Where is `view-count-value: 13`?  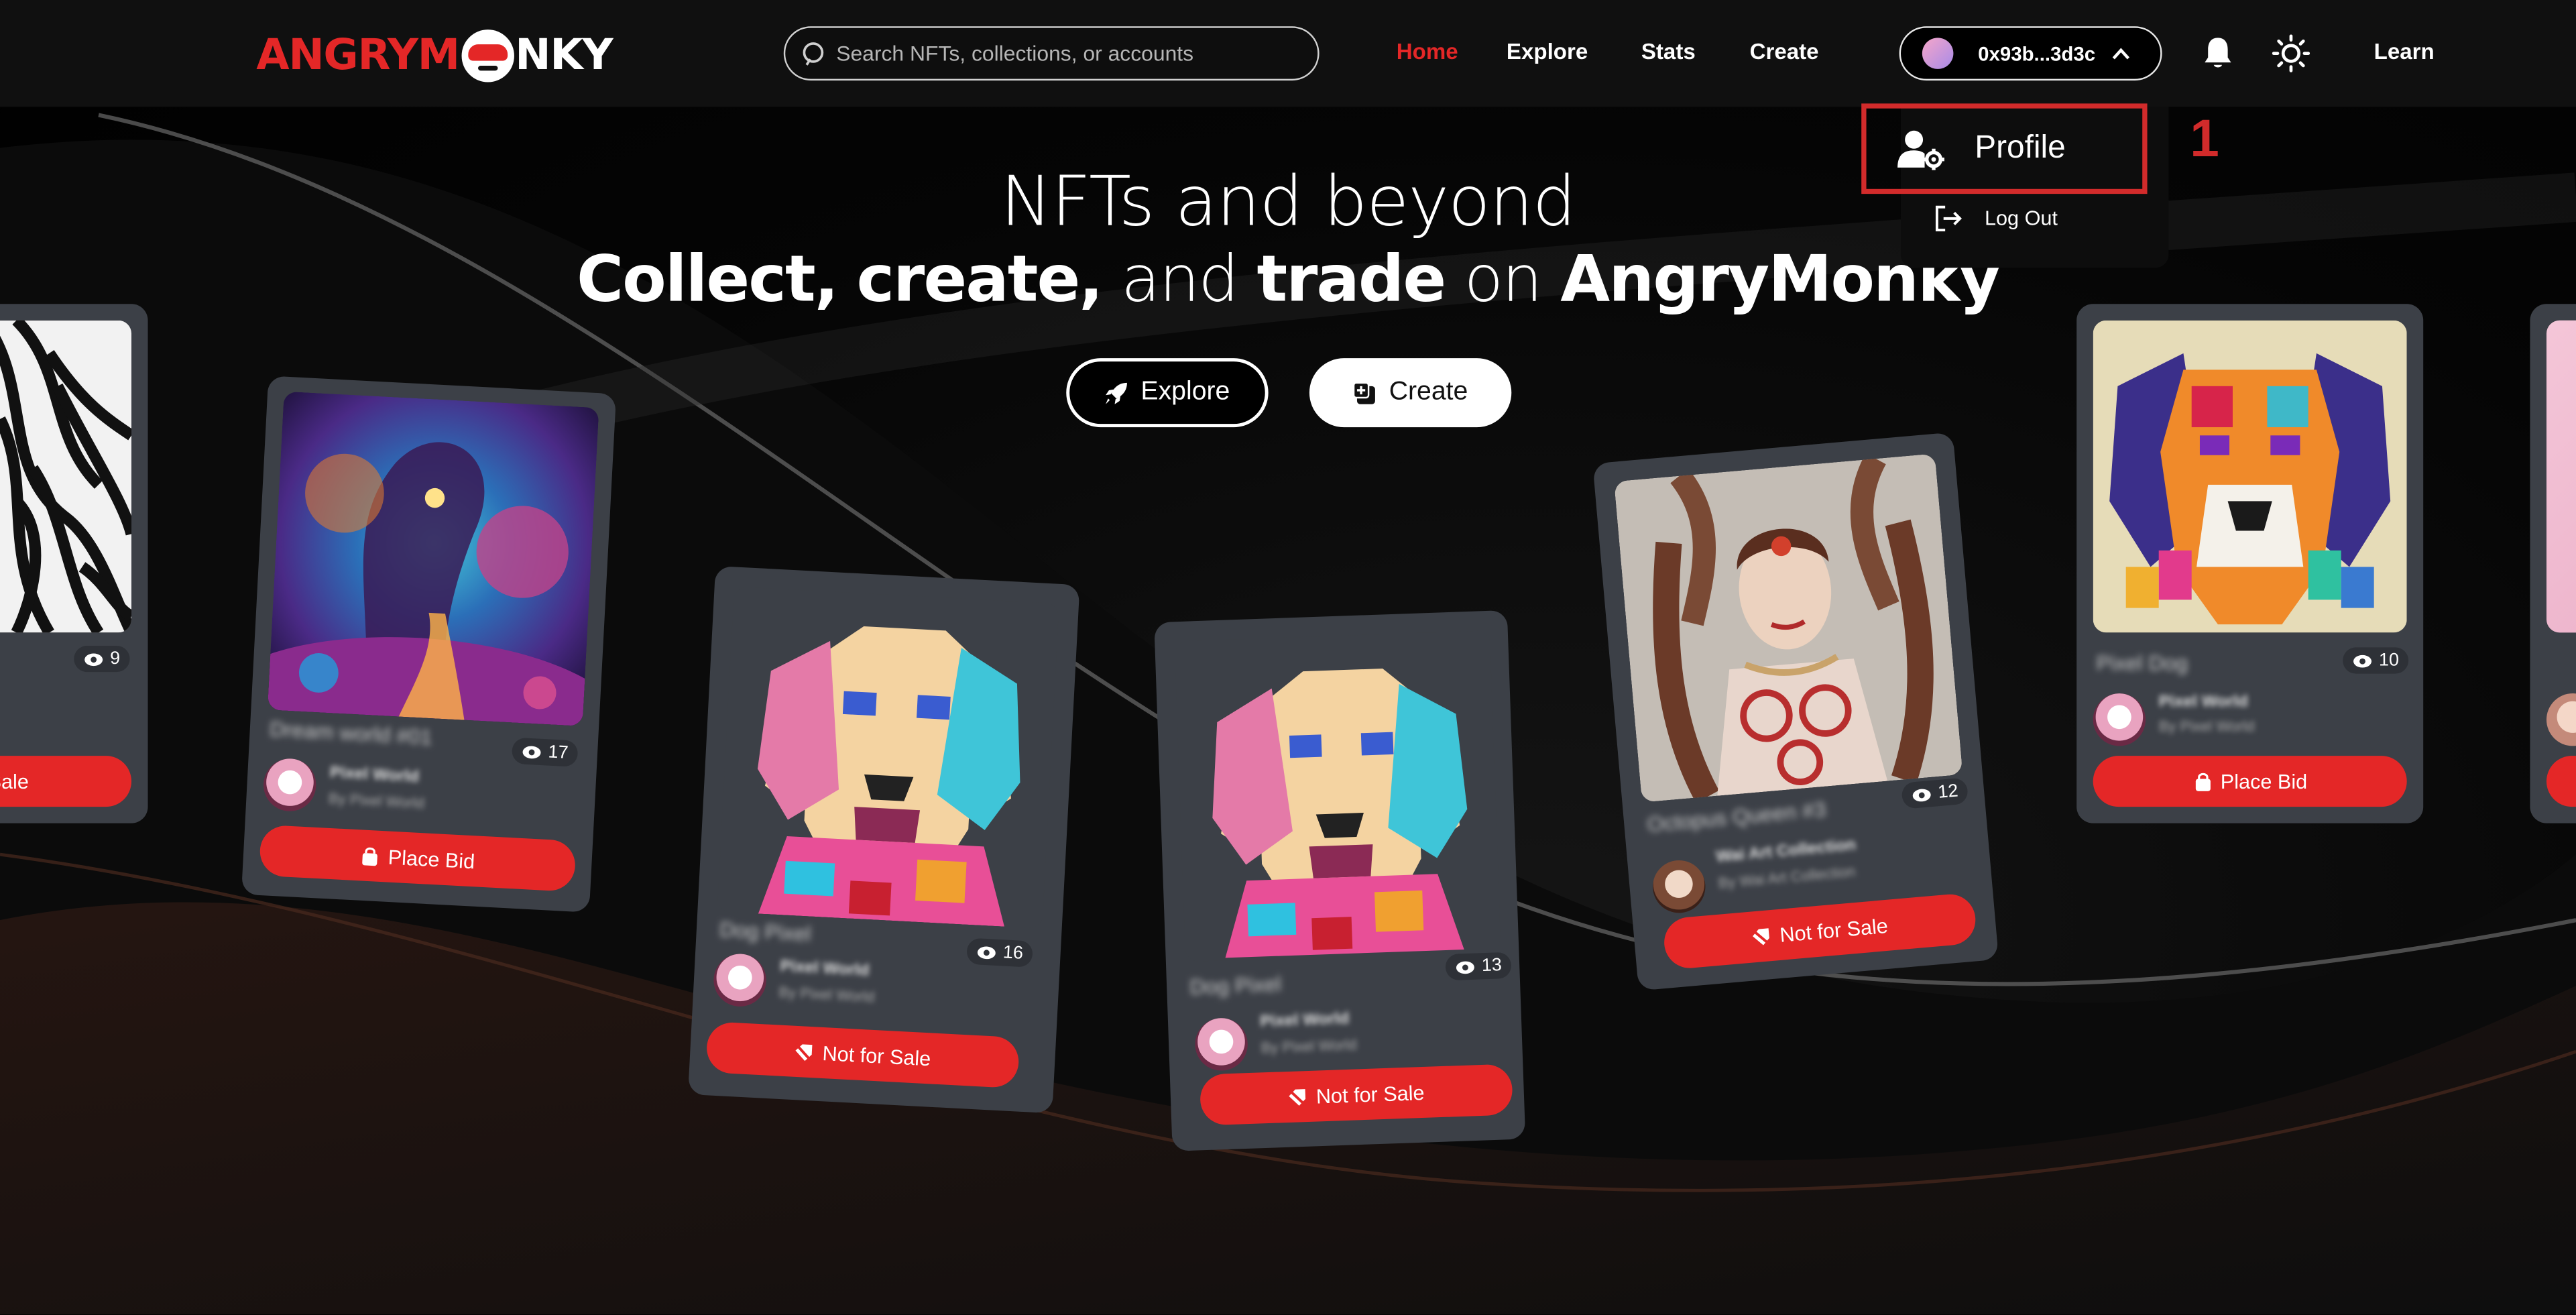
view-count-value: 13 is located at coordinates (1492, 966).